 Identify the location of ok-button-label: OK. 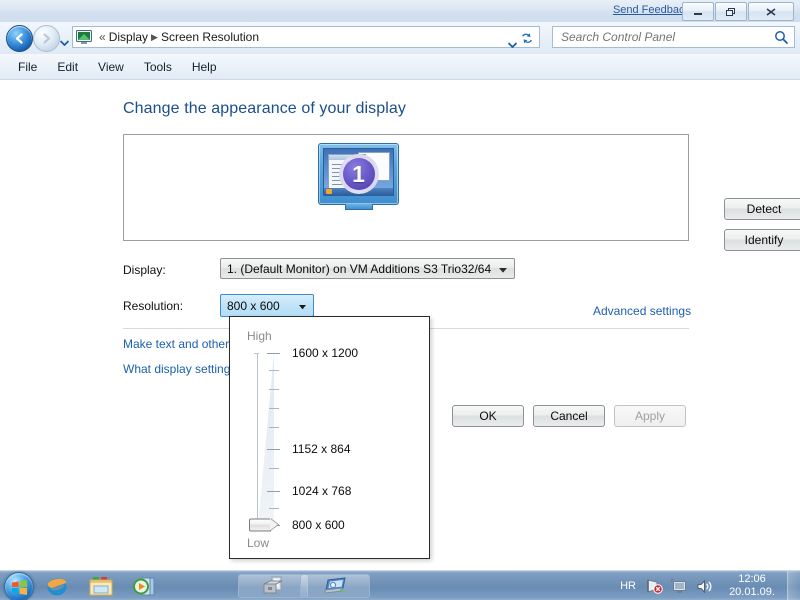
(488, 416).